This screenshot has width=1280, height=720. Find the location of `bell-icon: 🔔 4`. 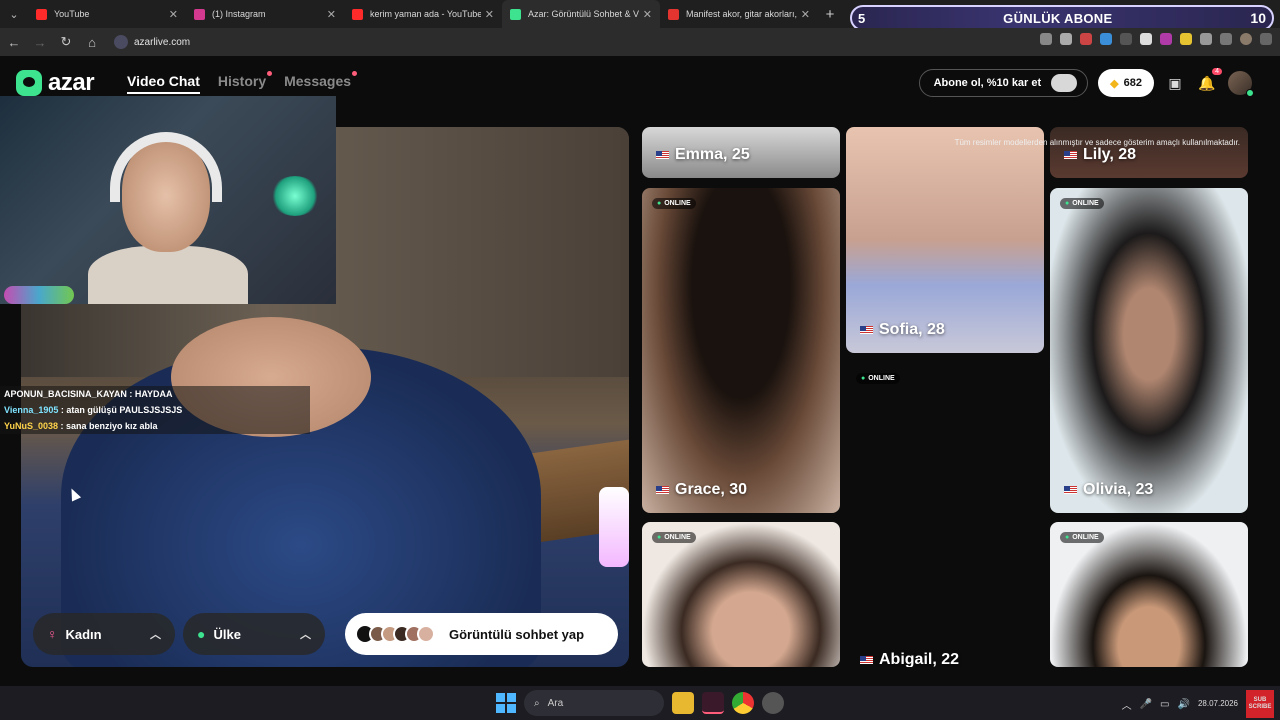

bell-icon: 🔔 4 is located at coordinates (1209, 81).